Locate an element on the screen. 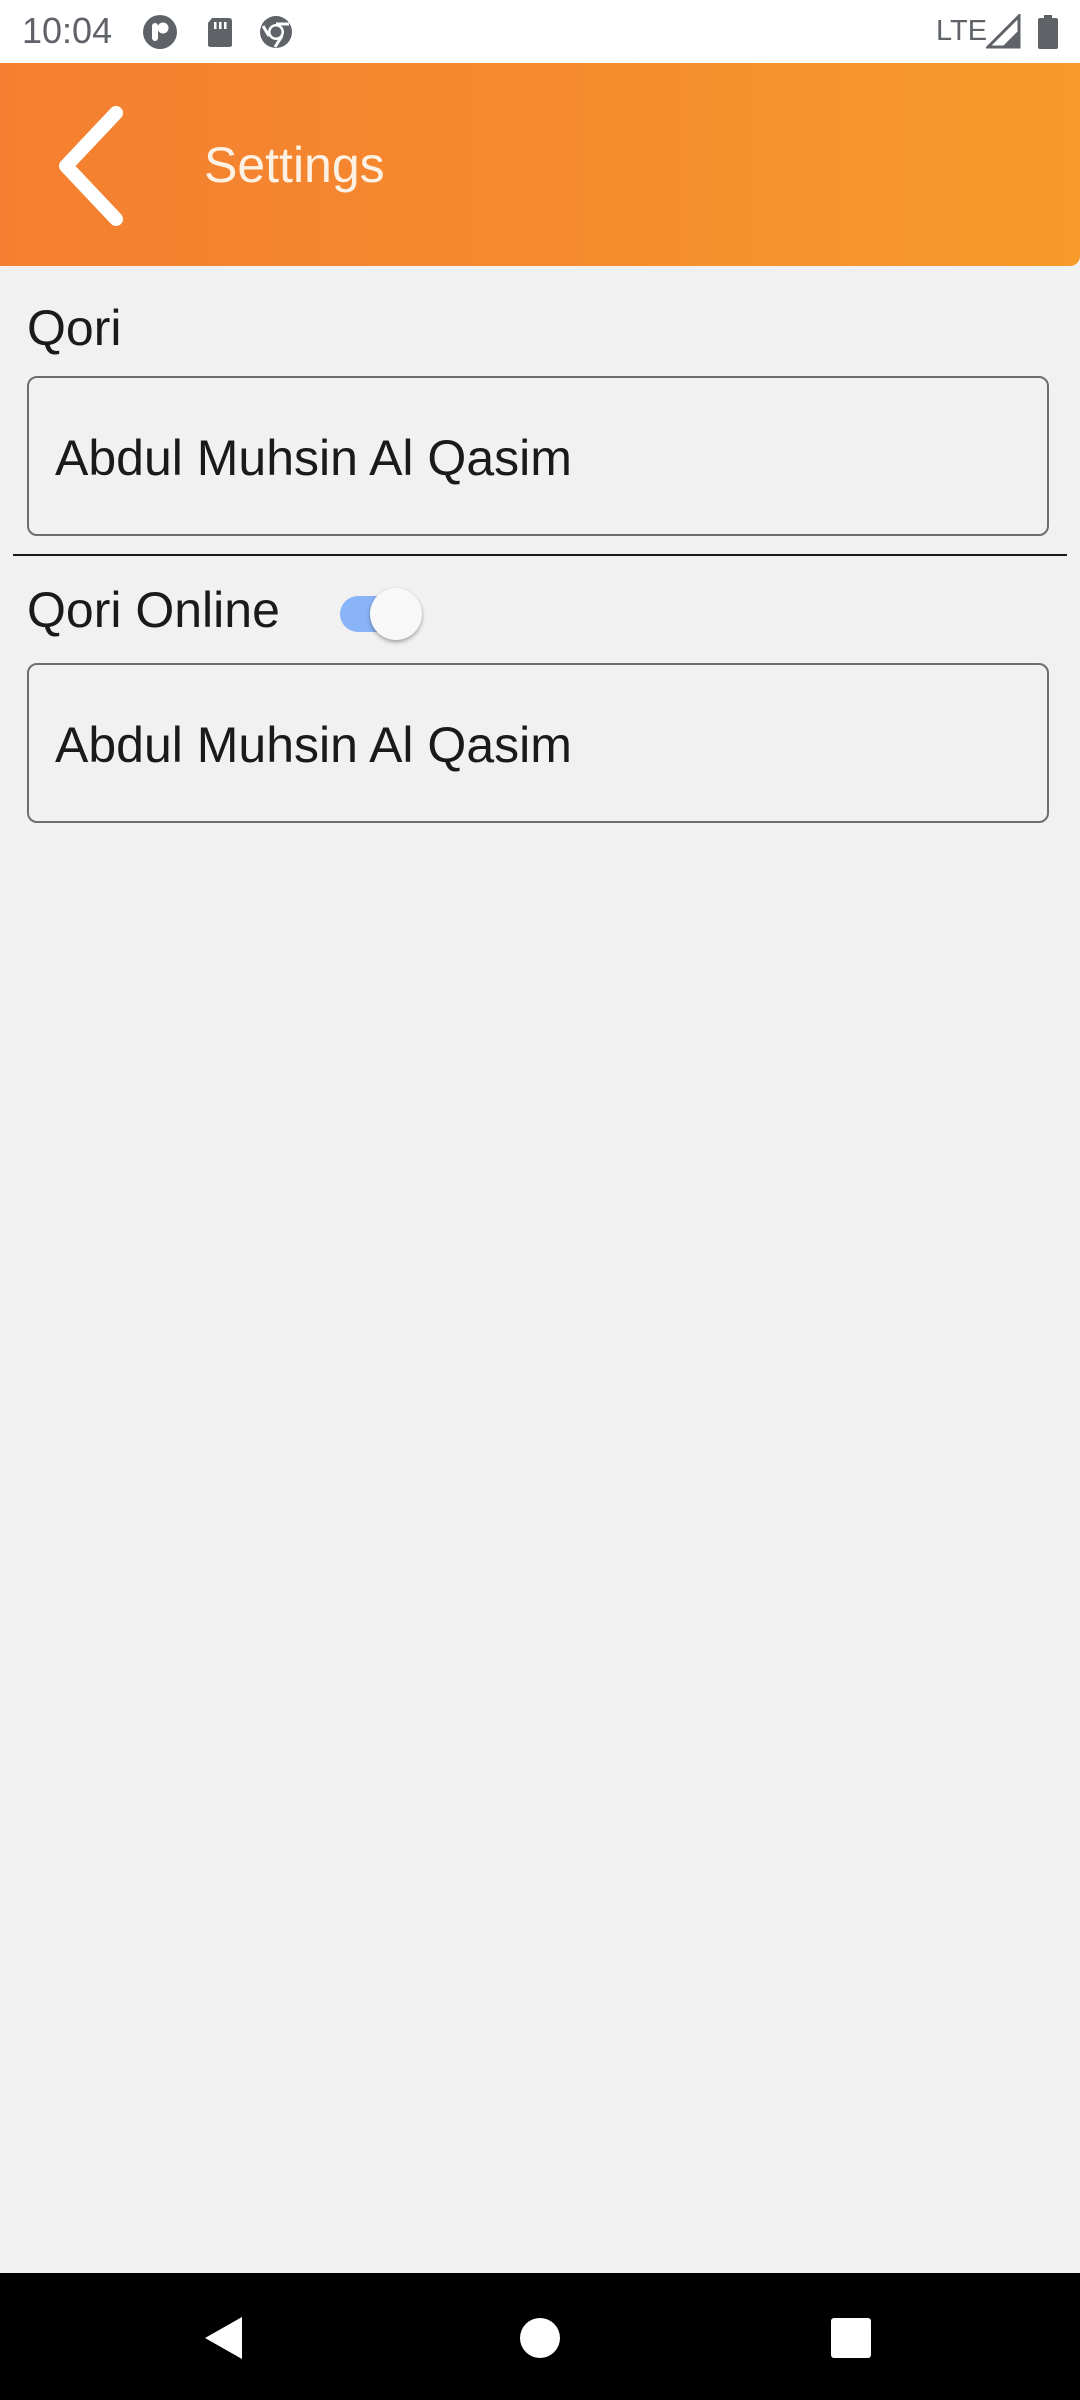  sd-card-icon is located at coordinates (220, 32).